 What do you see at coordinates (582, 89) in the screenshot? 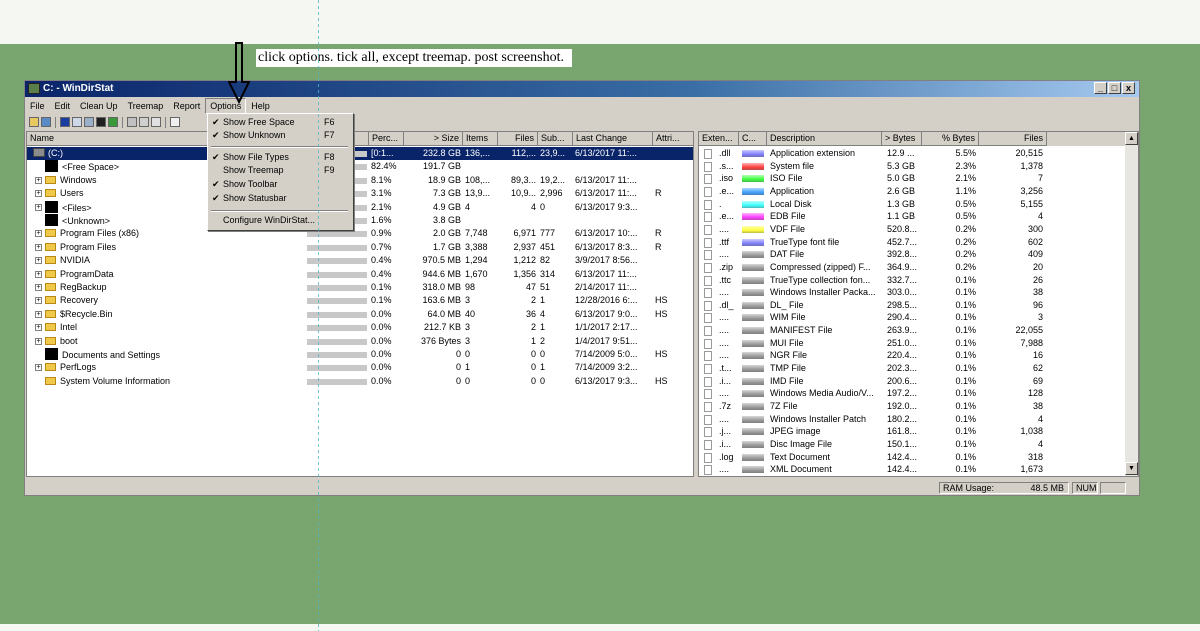
I see `title-bar: C: - WinDirStat _ □ x` at bounding box center [582, 89].